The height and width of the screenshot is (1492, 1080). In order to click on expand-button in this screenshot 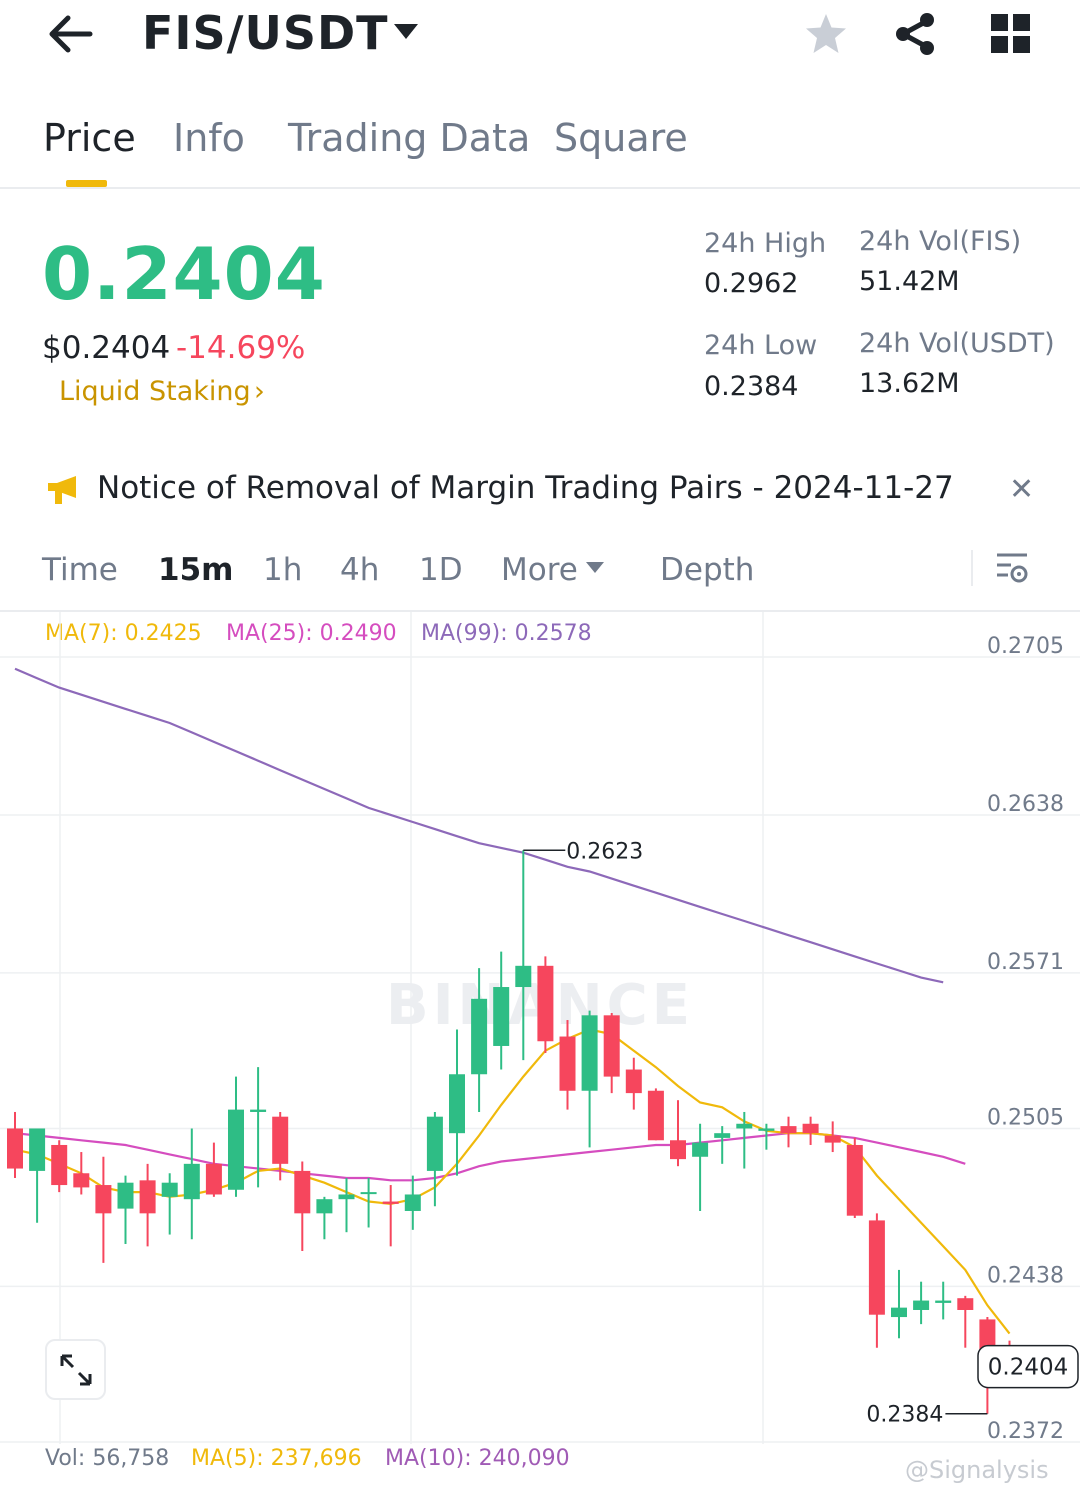, I will do `click(75, 1369)`.